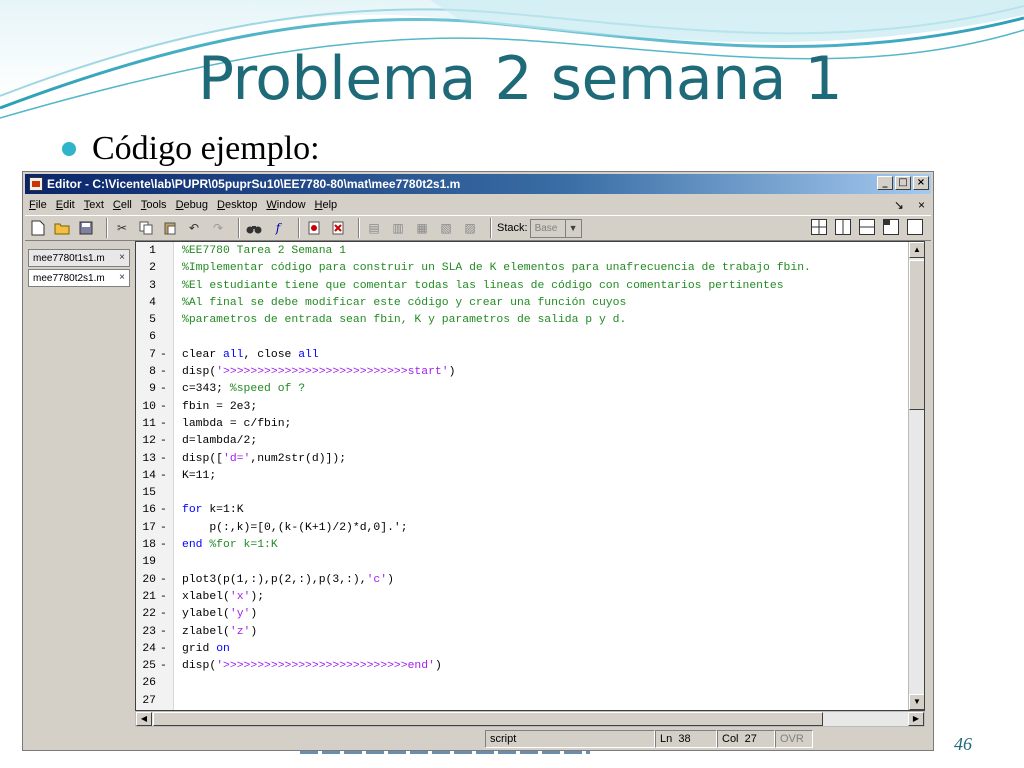 The height and width of the screenshot is (768, 1024). I want to click on code-line: 11- lambda = c/fbin;, so click(524, 424).